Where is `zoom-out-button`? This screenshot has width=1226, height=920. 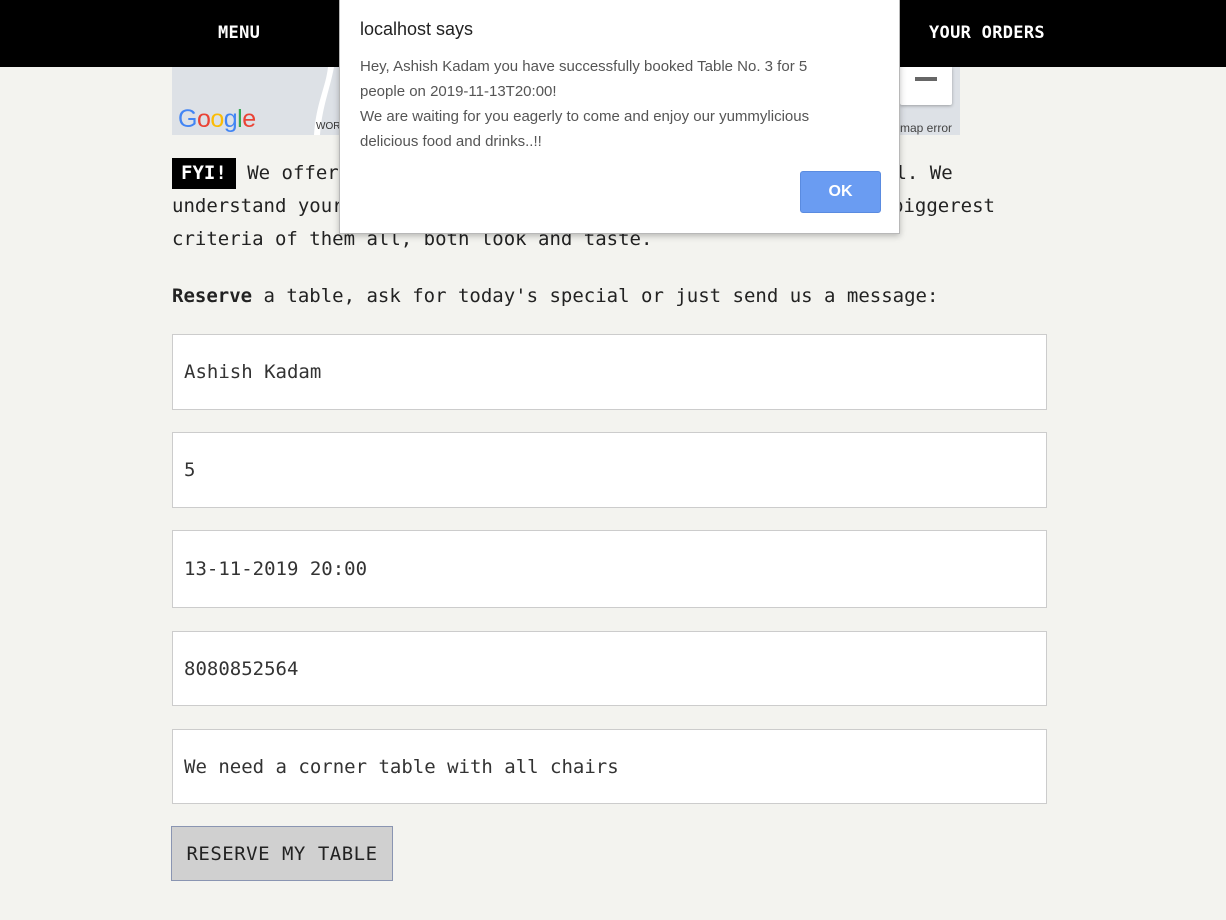 zoom-out-button is located at coordinates (926, 86).